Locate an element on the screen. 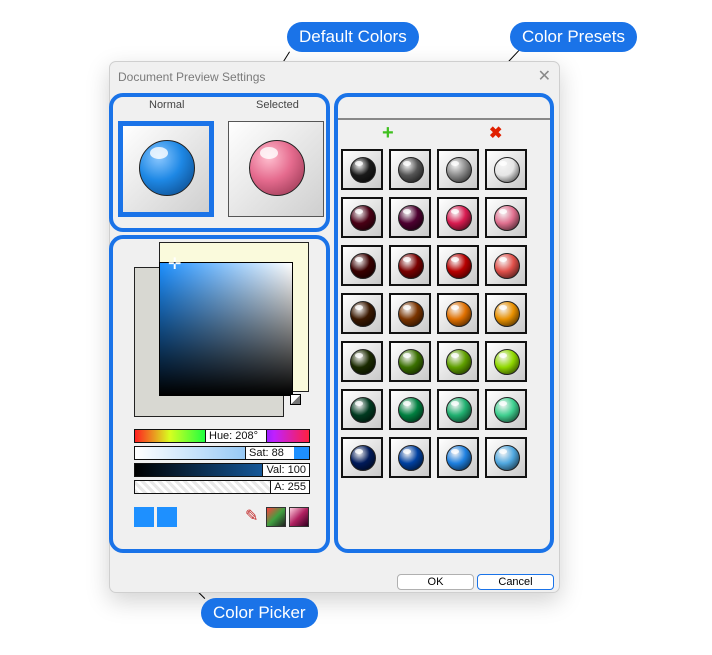  close-icon: ✕ is located at coordinates (544, 76).